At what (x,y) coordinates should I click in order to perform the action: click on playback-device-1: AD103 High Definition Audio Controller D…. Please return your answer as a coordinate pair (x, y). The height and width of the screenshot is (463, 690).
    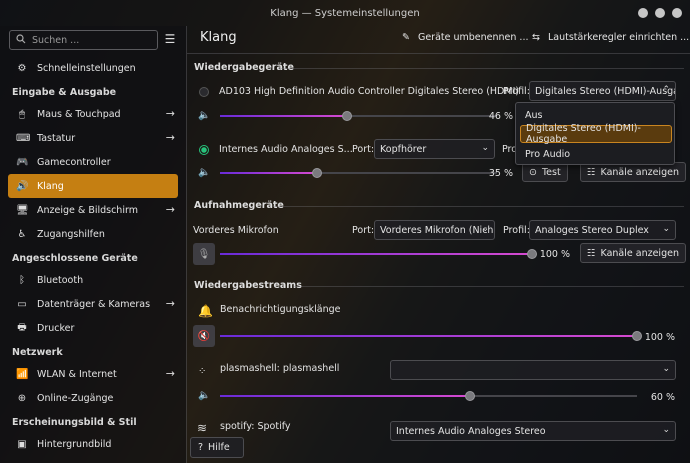
    Looking at the image, I should click on (359, 91).